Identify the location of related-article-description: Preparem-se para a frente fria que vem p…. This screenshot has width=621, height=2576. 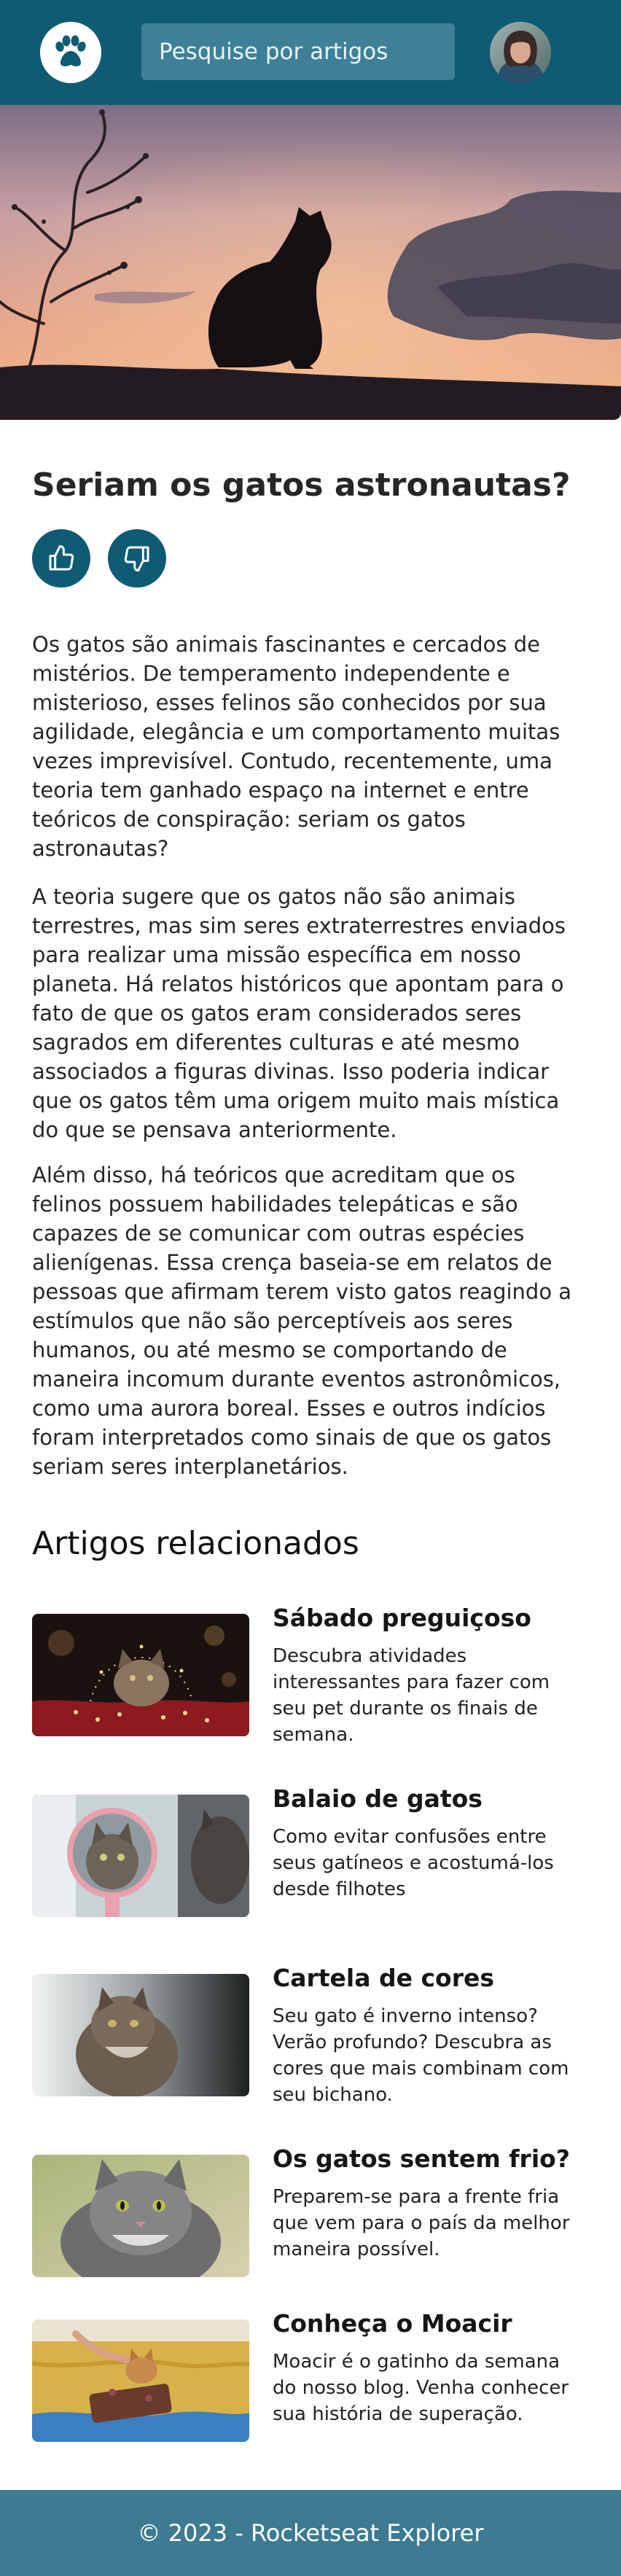
(422, 2223).